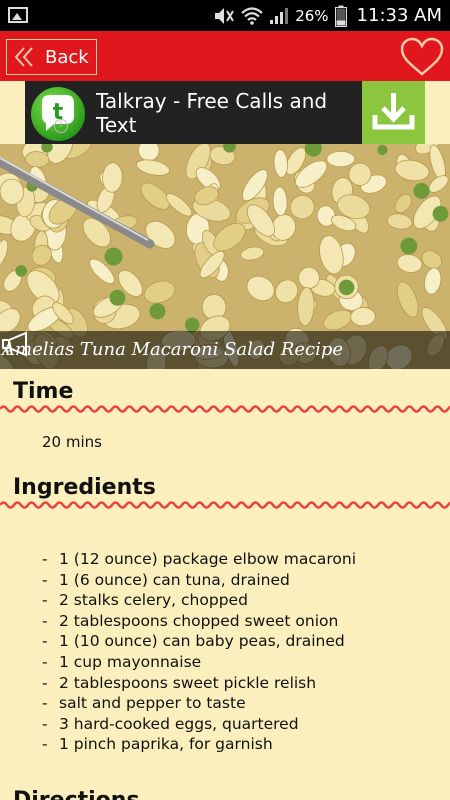 This screenshot has width=450, height=800. I want to click on ingredient-item: -1 pinch paprika, for garnish, so click(246, 744).